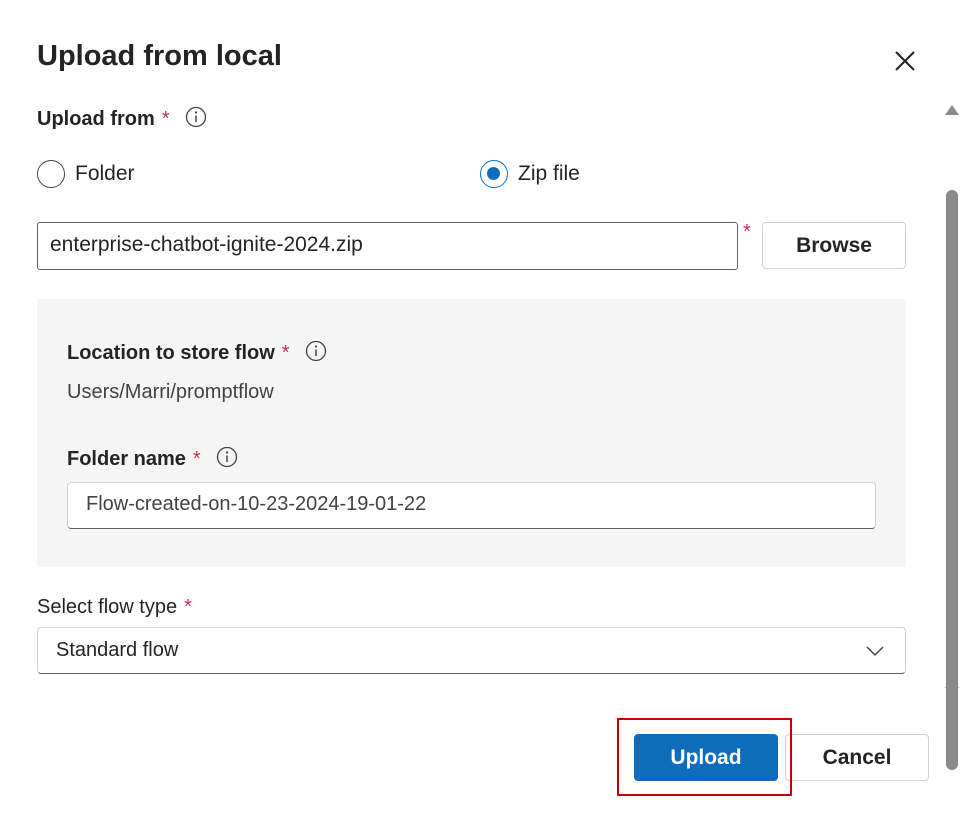 The width and height of the screenshot is (971, 817). What do you see at coordinates (170, 392) in the screenshot?
I see `location-value: Users/Marri/promptflow` at bounding box center [170, 392].